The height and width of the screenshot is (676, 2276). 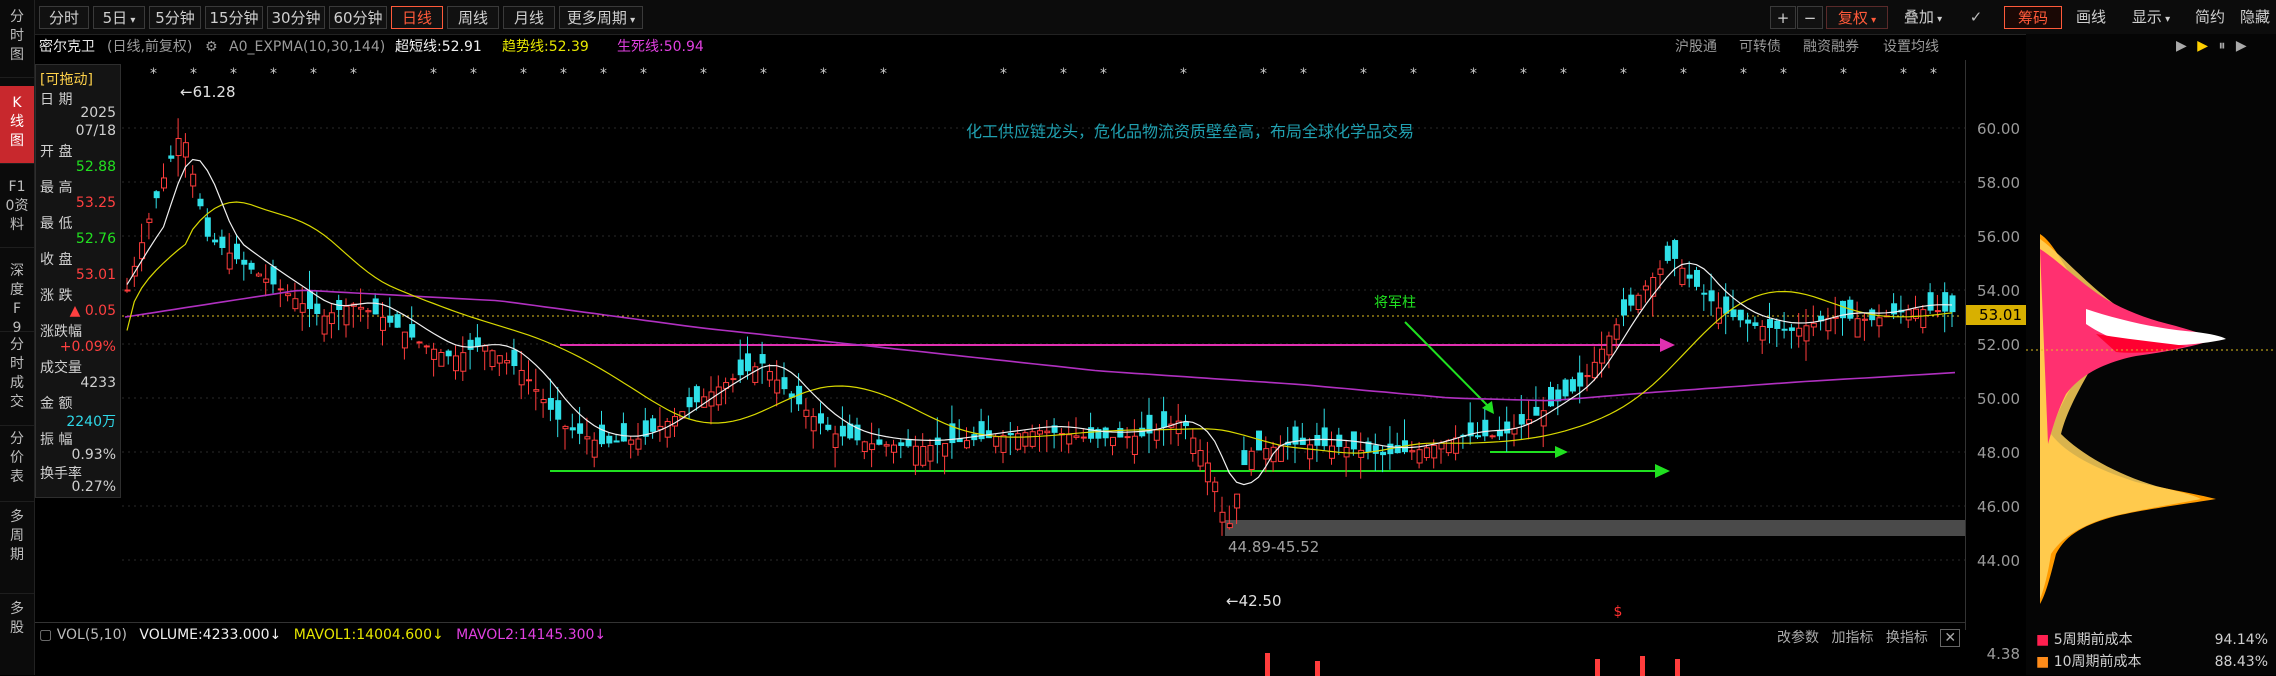 What do you see at coordinates (1597, 667) in the screenshot?
I see `volume-bar` at bounding box center [1597, 667].